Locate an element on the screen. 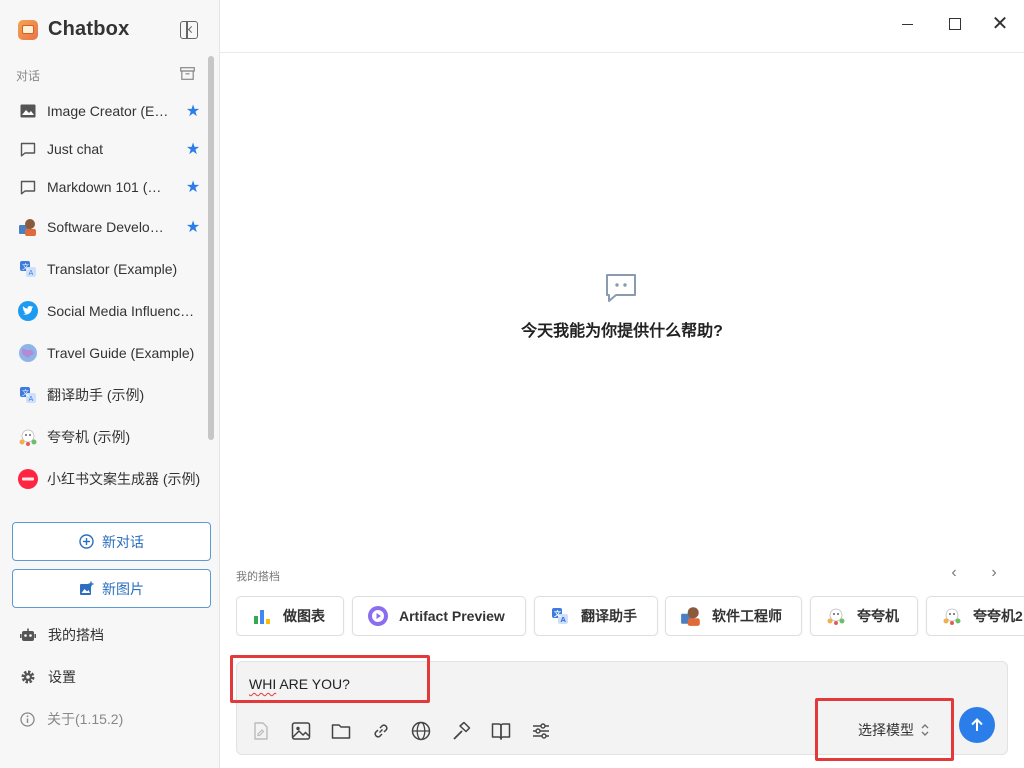 The image size is (1024, 768). app-name: Chatbox is located at coordinates (89, 29).